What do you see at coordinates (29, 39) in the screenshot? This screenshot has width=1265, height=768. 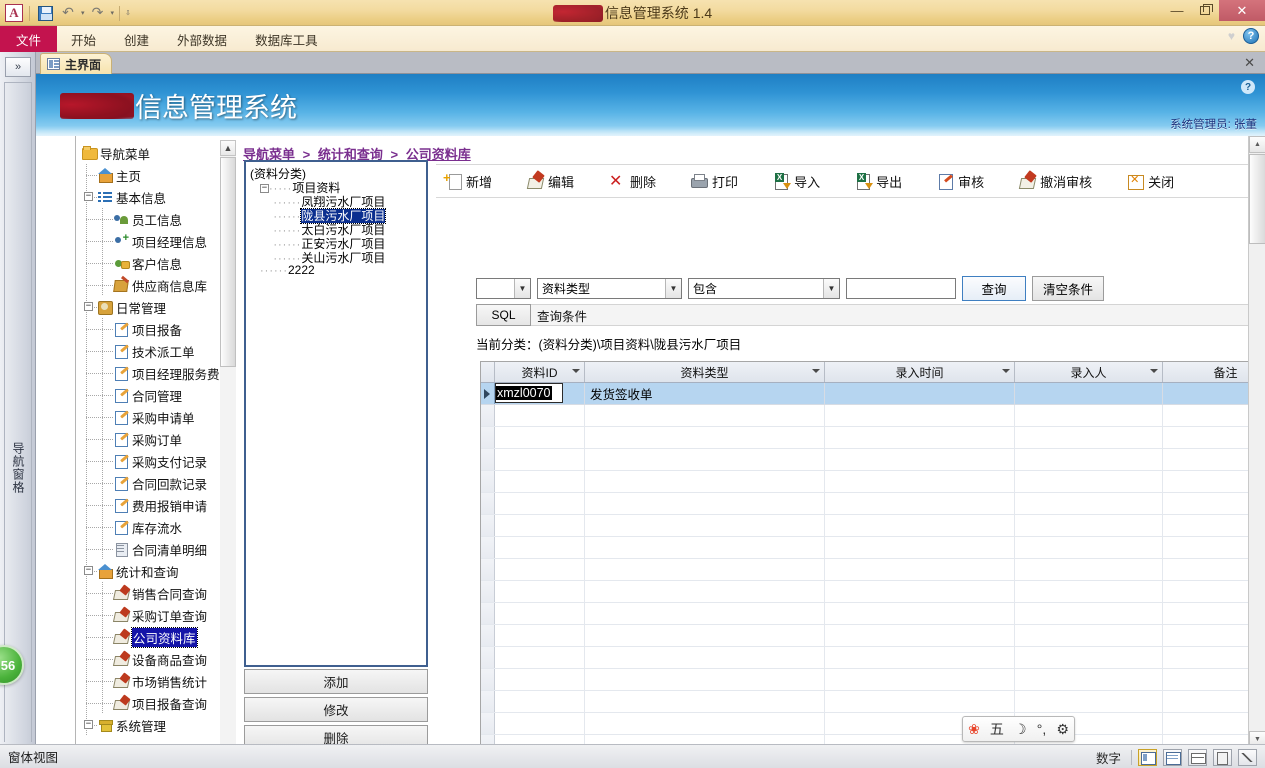 I see `tab-file: 文件` at bounding box center [29, 39].